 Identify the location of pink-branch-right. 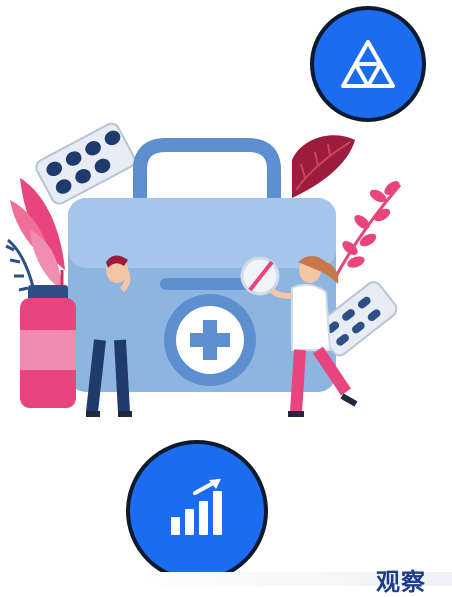
(367, 231).